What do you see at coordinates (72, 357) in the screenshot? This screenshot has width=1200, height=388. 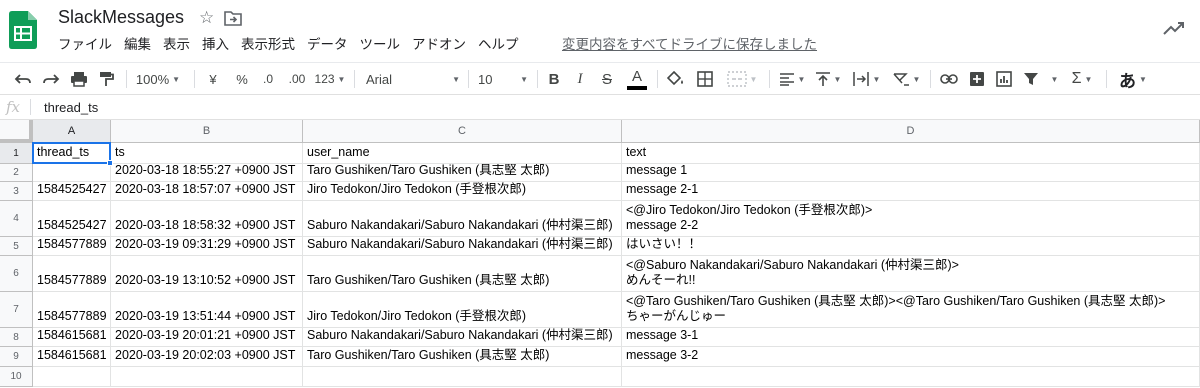 I see `cell-a9: 1584615681` at bounding box center [72, 357].